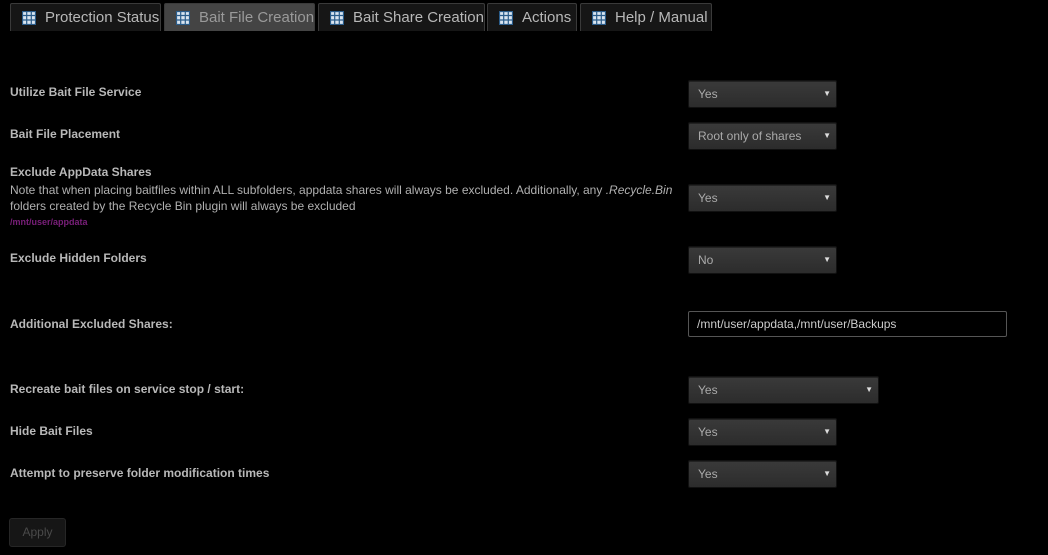 Image resolution: width=1048 pixels, height=555 pixels. Describe the element at coordinates (847, 324) in the screenshot. I see `additional-excluded-input: /mnt/user/appdata,/mnt/user/Backups` at that location.